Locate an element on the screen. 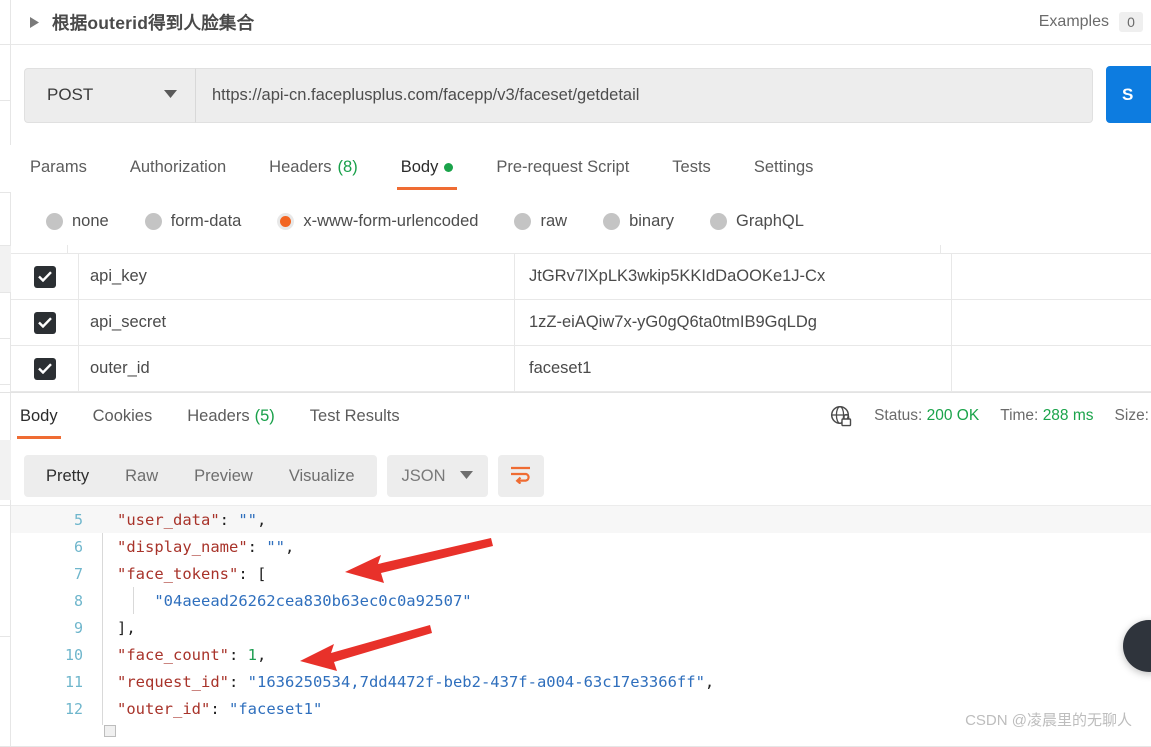  code-fold-marker is located at coordinates (110, 731).